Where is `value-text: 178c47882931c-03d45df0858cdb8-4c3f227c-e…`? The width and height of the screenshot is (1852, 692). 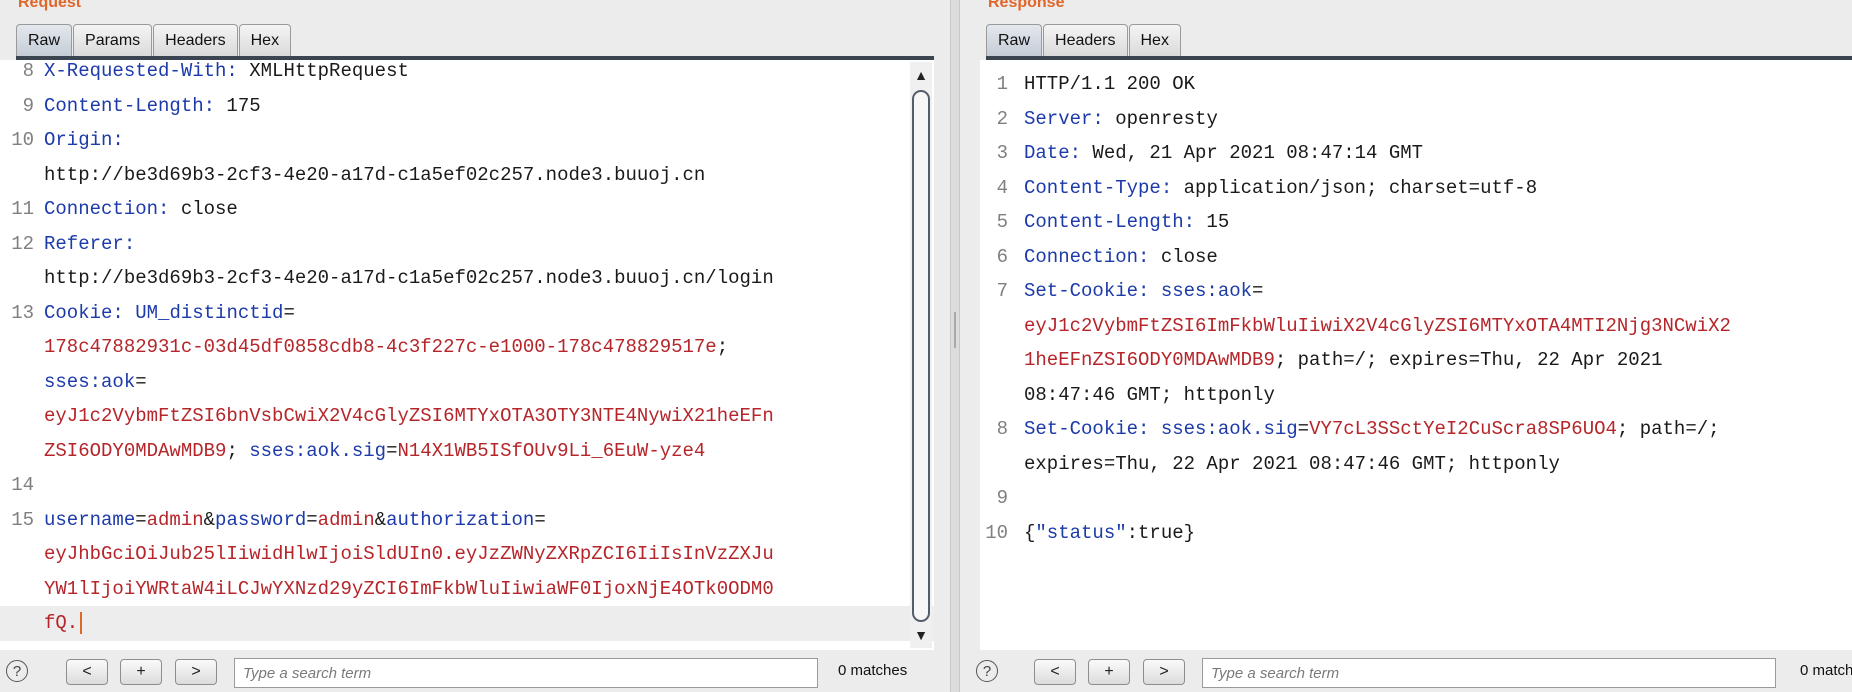
value-text: 178c47882931c-03d45df0858cdb8-4c3f227c-e… is located at coordinates (380, 347).